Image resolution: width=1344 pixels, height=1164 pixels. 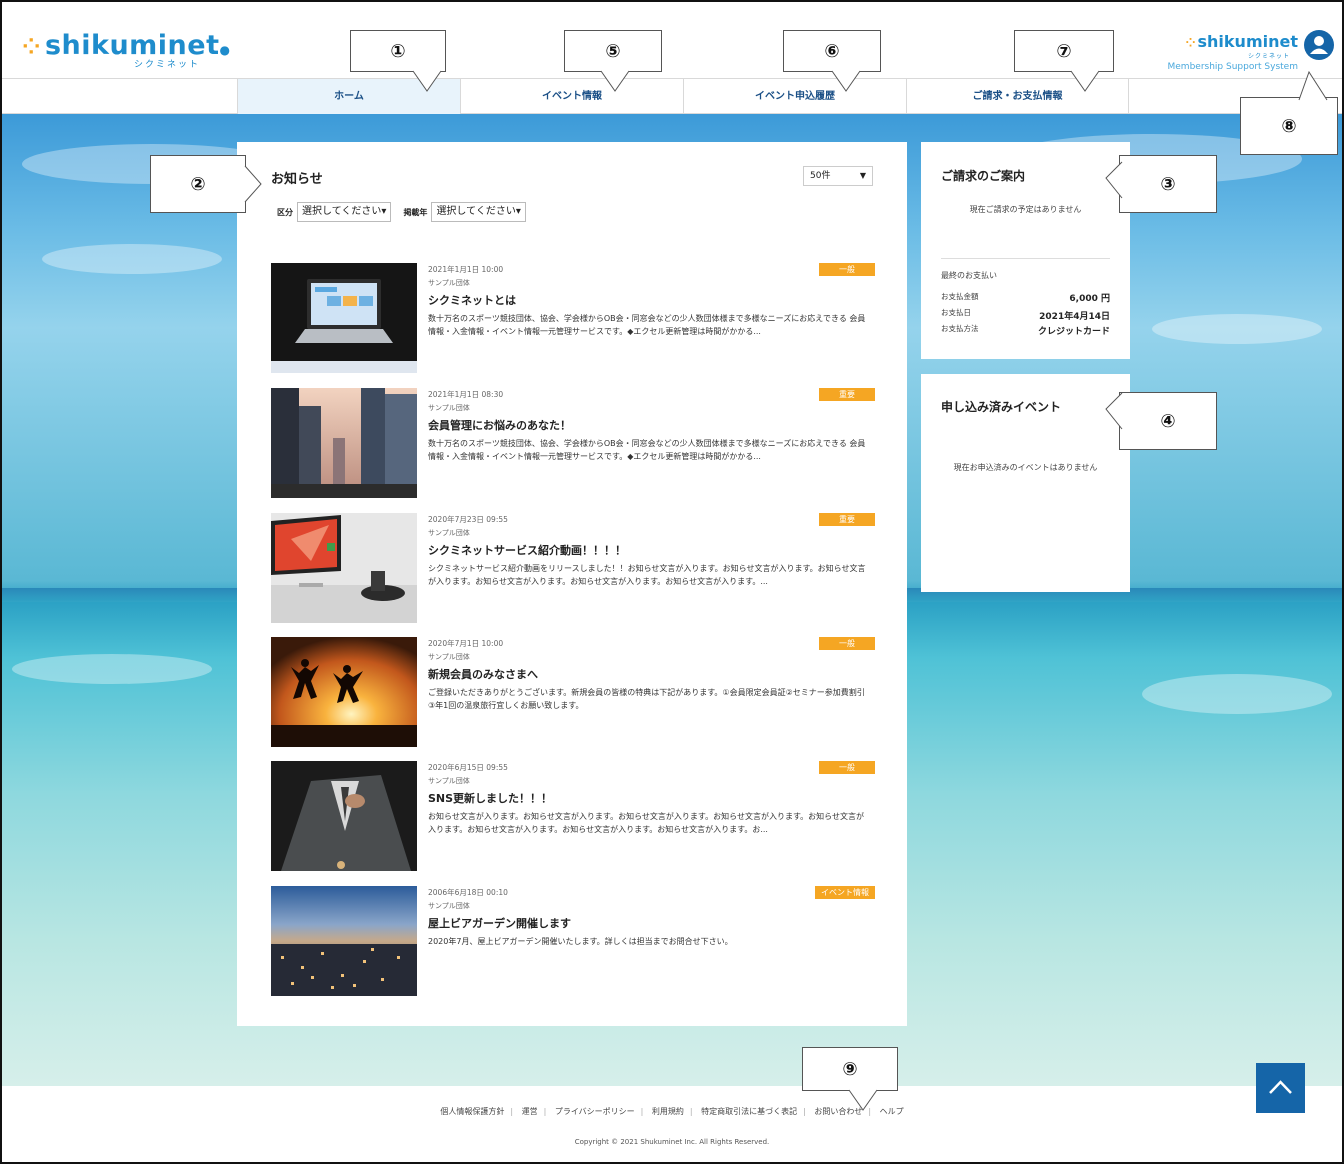 I want to click on callout-4: ④, so click(x=1161, y=421).